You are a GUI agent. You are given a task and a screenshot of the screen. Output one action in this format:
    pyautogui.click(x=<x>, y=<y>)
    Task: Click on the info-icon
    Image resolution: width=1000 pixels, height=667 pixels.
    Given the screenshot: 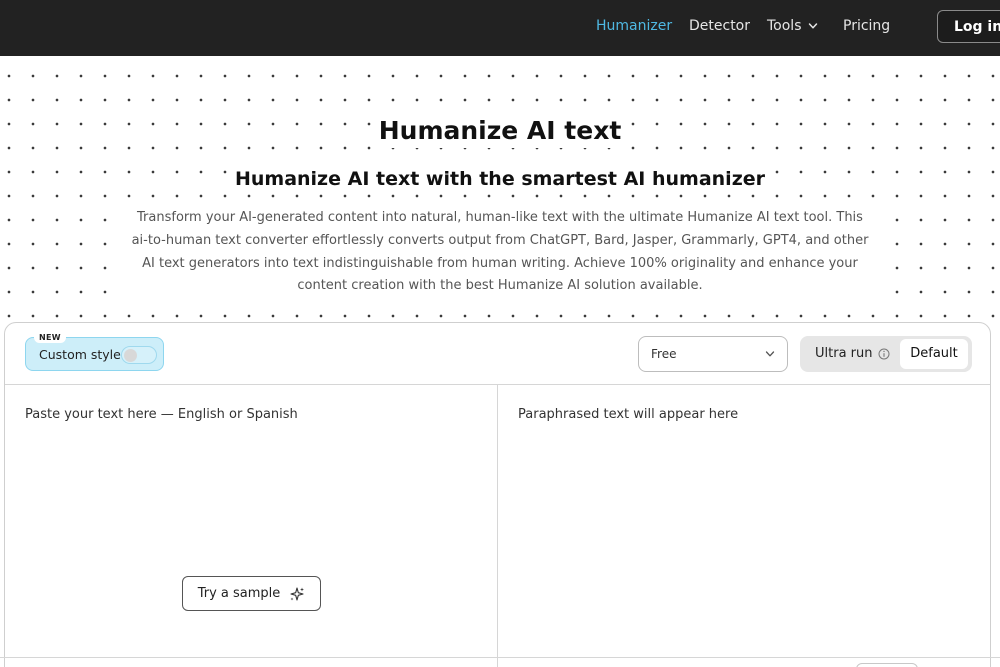 What is the action you would take?
    pyautogui.click(x=884, y=354)
    